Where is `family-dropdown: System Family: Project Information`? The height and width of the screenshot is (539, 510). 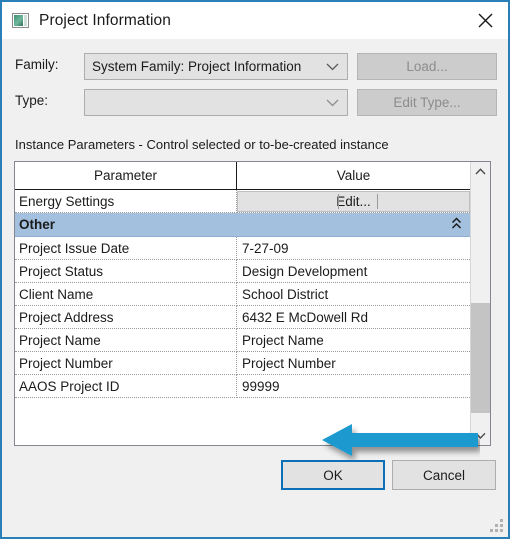
family-dropdown: System Family: Project Information is located at coordinates (216, 66).